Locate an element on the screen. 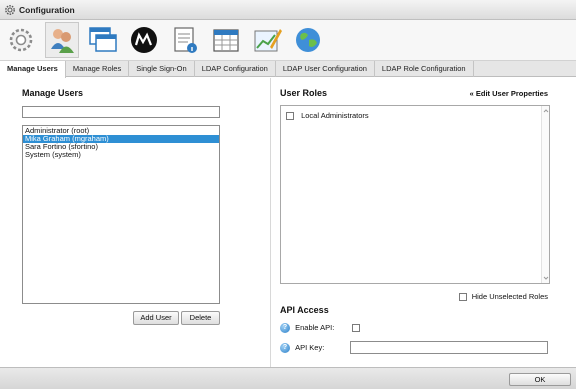 This screenshot has height=389, width=576. toolbar-gear-button is located at coordinates (21, 40).